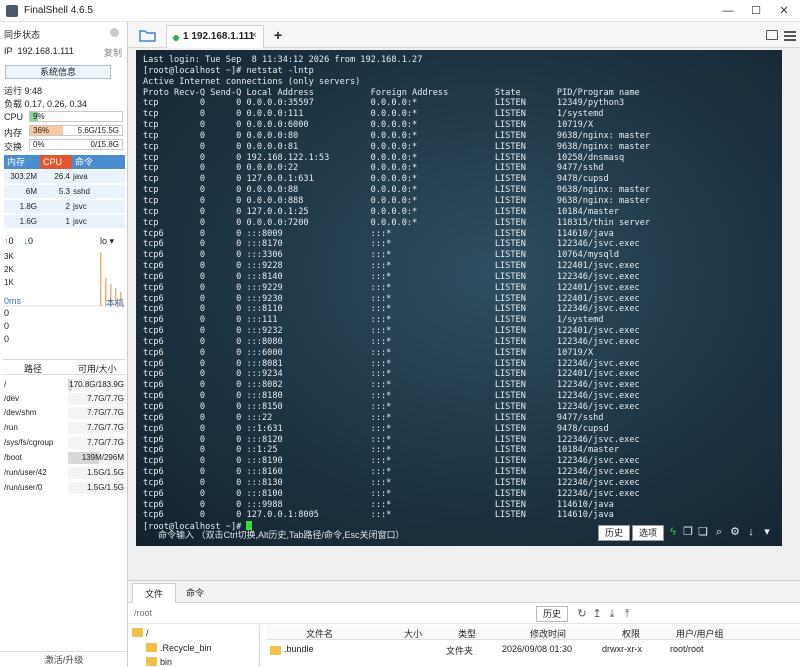 This screenshot has height=667, width=800. I want to click on bottom-tab-bar: 文件 命令, so click(464, 592).